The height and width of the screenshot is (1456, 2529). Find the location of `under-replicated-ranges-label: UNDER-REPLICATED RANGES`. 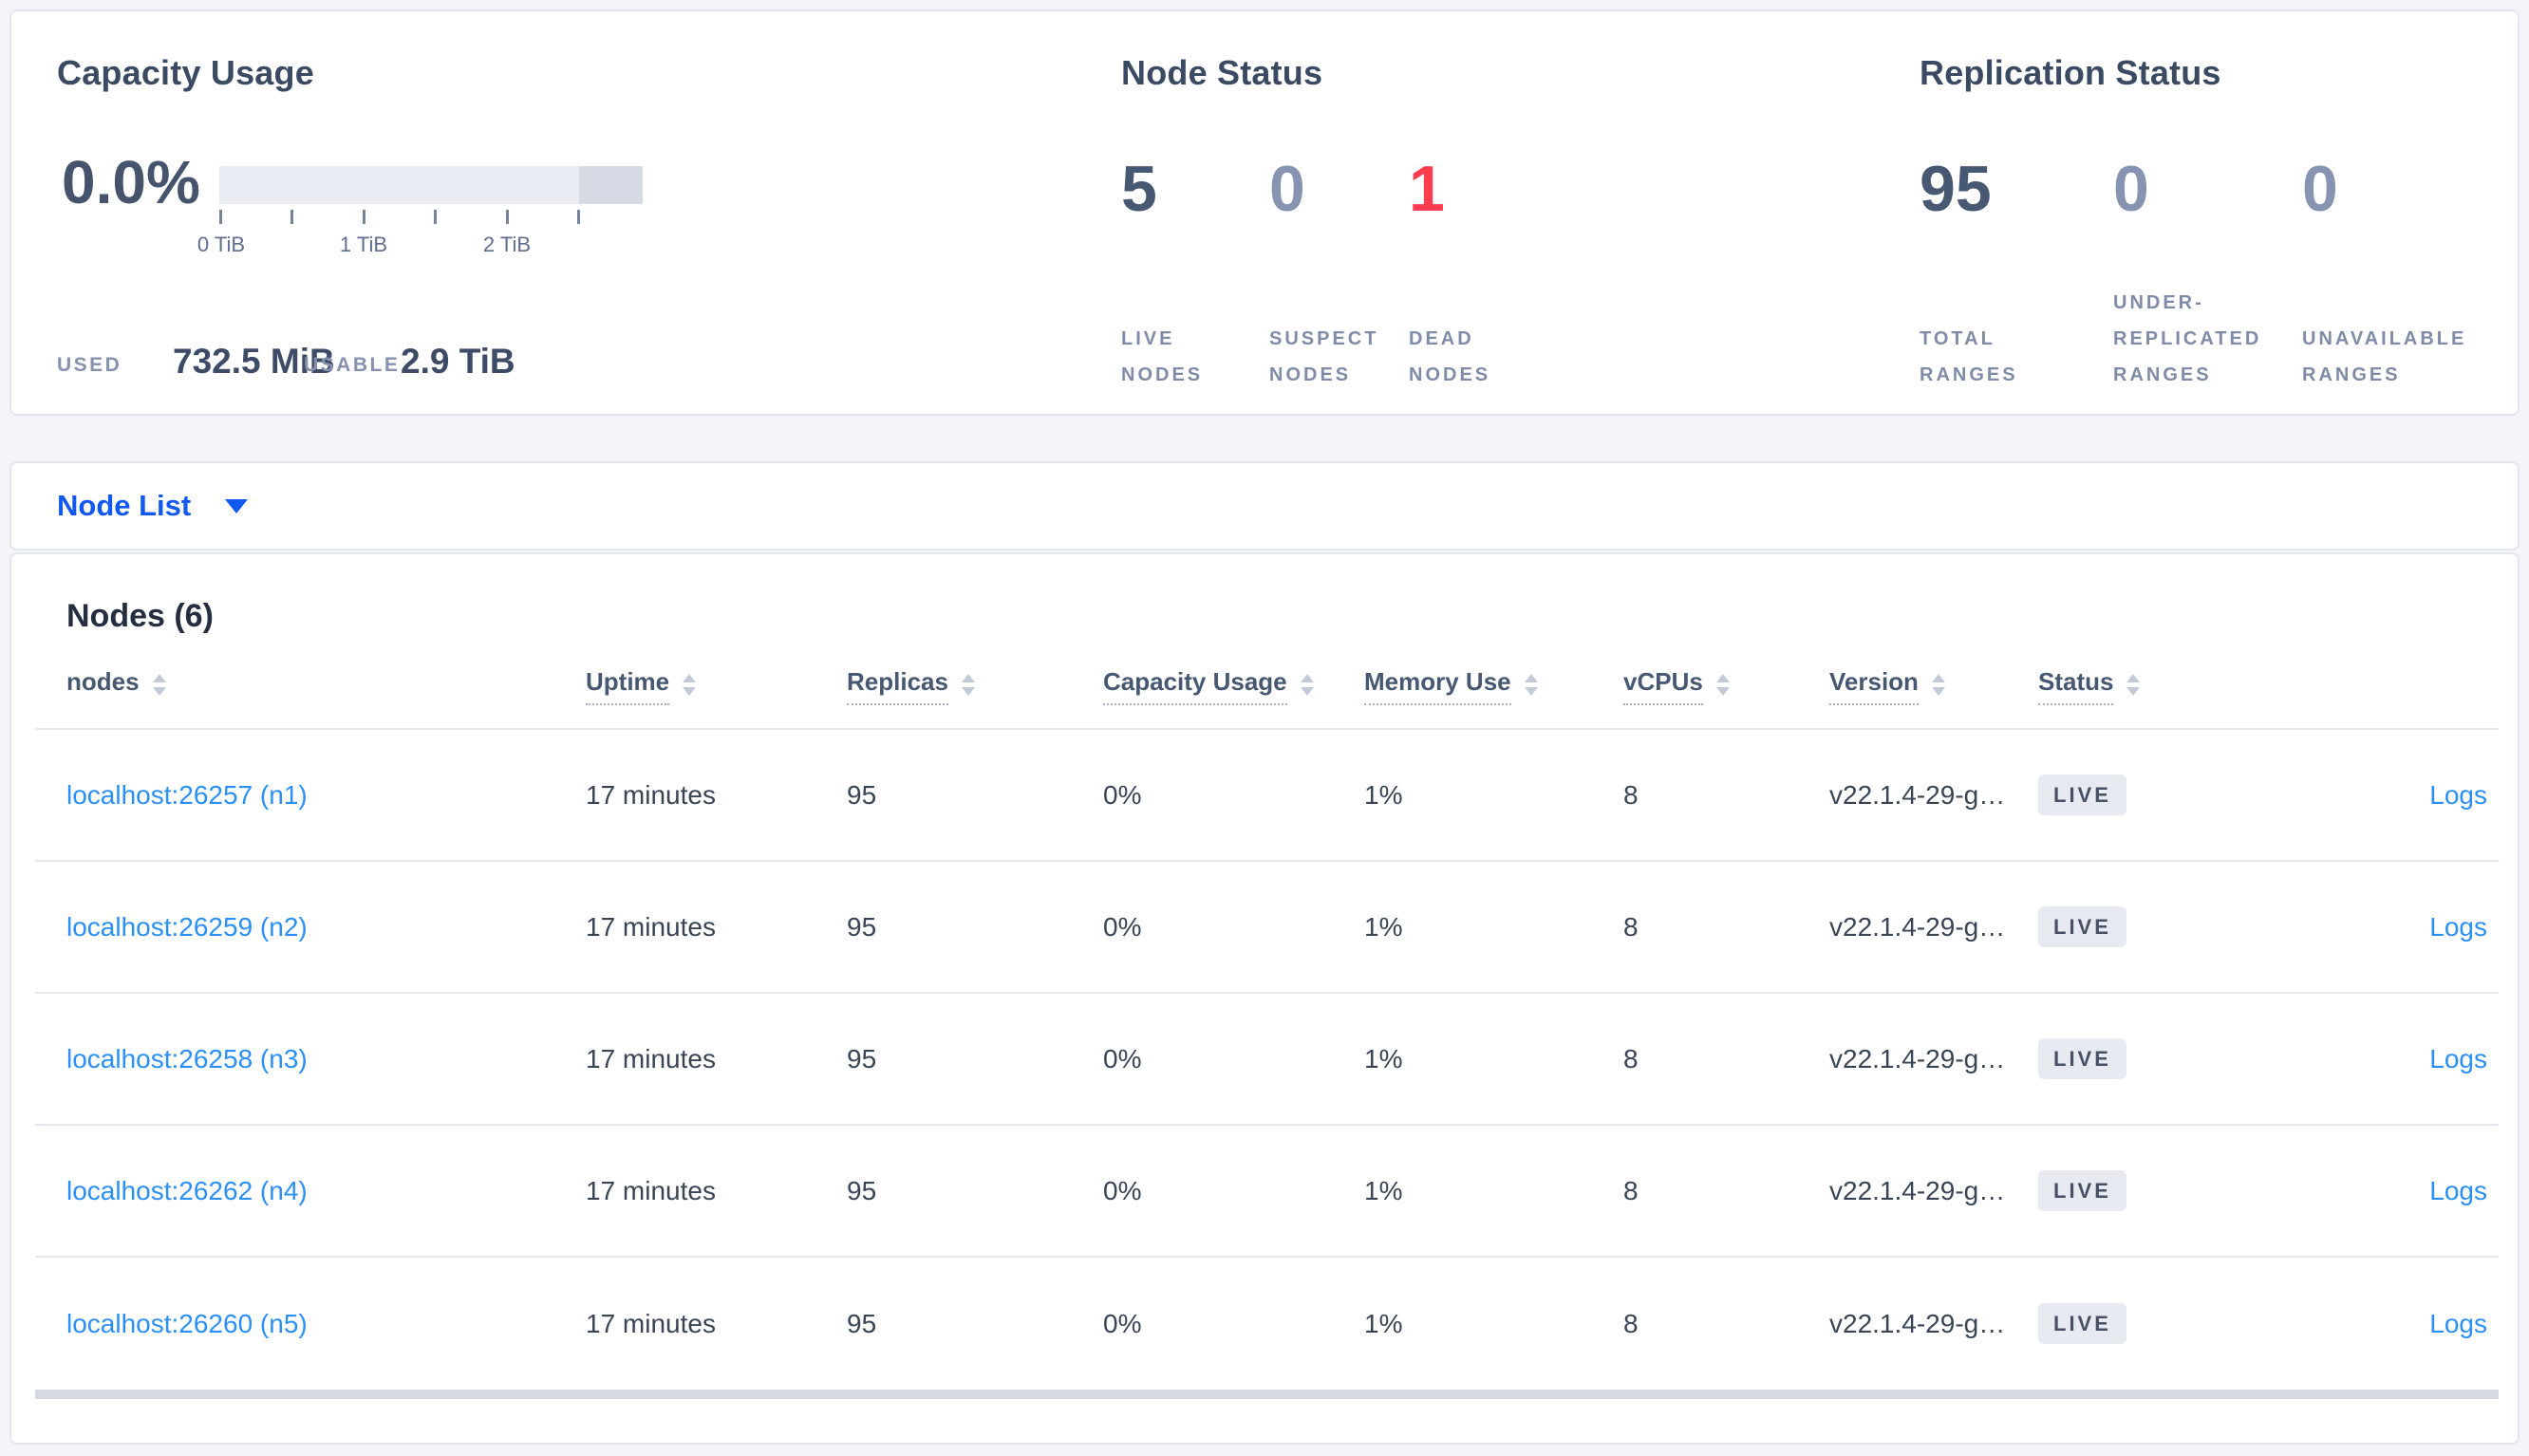

under-replicated-ranges-label: UNDER-REPLICATED RANGES is located at coordinates (2187, 338).